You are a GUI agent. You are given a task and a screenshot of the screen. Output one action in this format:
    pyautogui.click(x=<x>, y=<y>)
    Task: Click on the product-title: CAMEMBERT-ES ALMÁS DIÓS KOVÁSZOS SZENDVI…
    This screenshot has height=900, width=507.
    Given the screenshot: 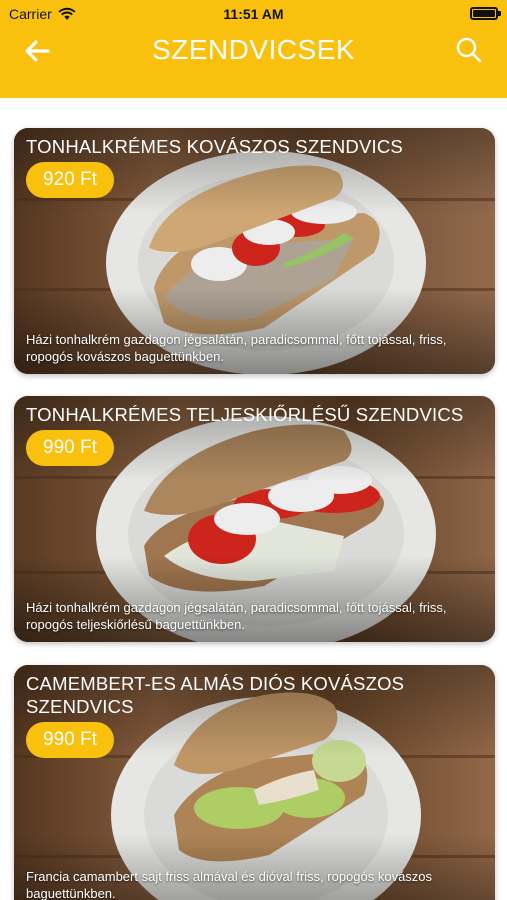 What is the action you would take?
    pyautogui.click(x=215, y=695)
    